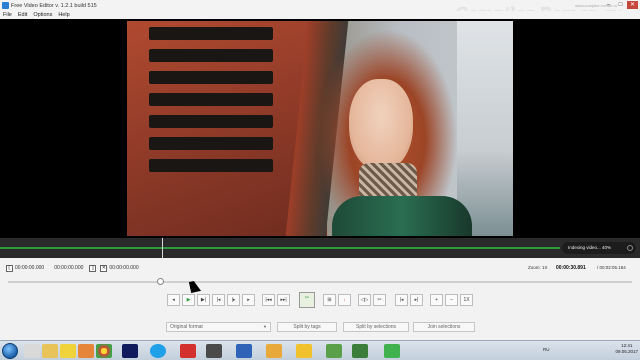  Describe the element at coordinates (307, 327) in the screenshot. I see `split-by-tags-button: Split by tags` at that location.